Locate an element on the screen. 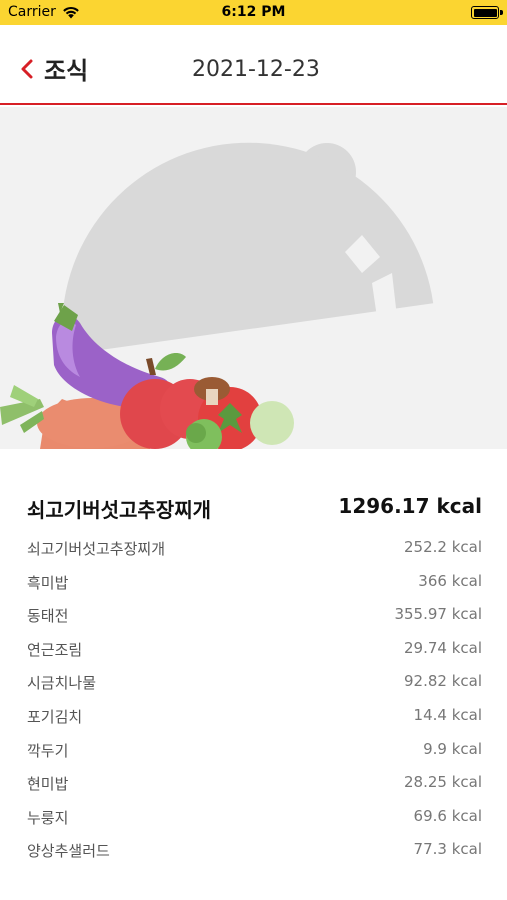 This screenshot has height=900, width=507. menu-item-kcal: 14.4 kcal is located at coordinates (447, 714).